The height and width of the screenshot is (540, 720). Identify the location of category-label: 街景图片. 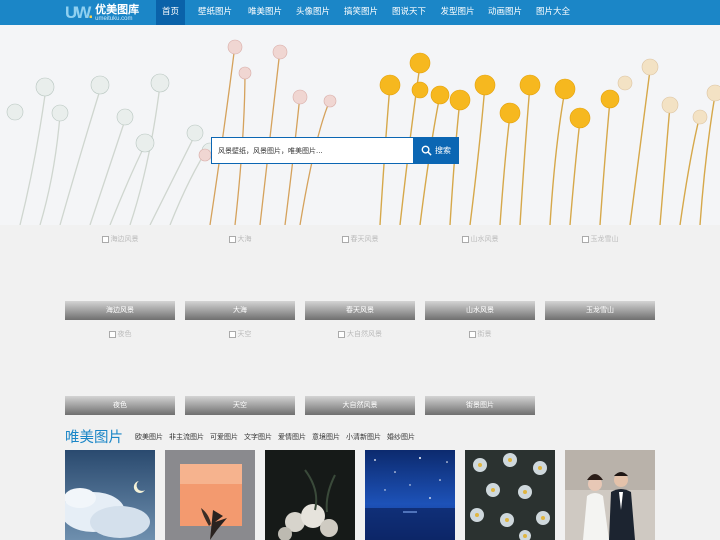
(480, 405).